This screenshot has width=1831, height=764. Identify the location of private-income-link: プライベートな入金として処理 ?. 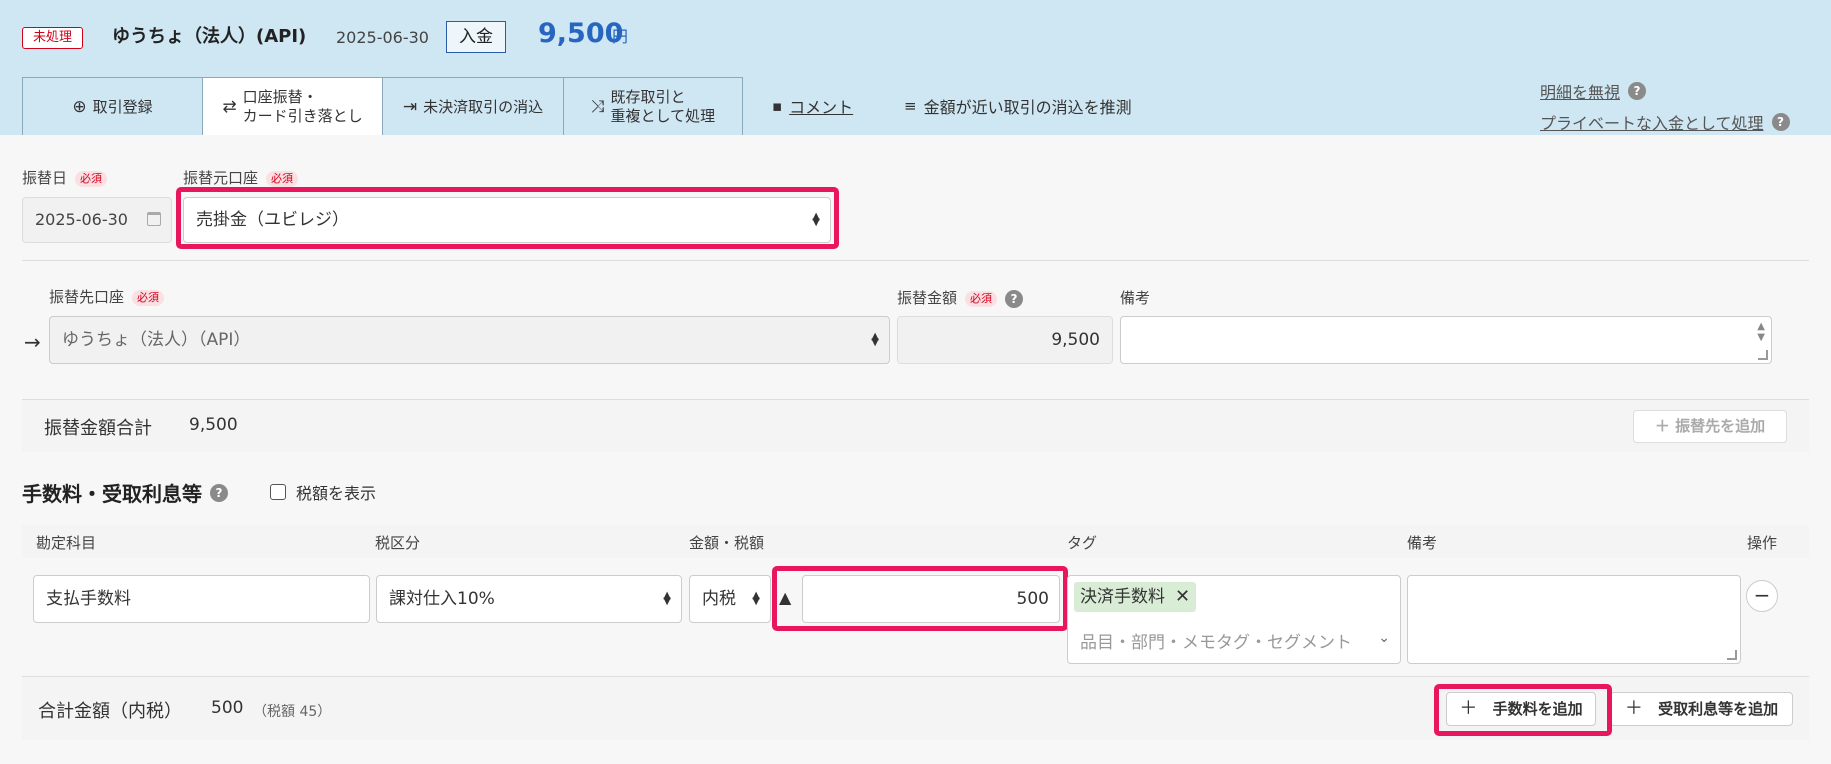
(1665, 122).